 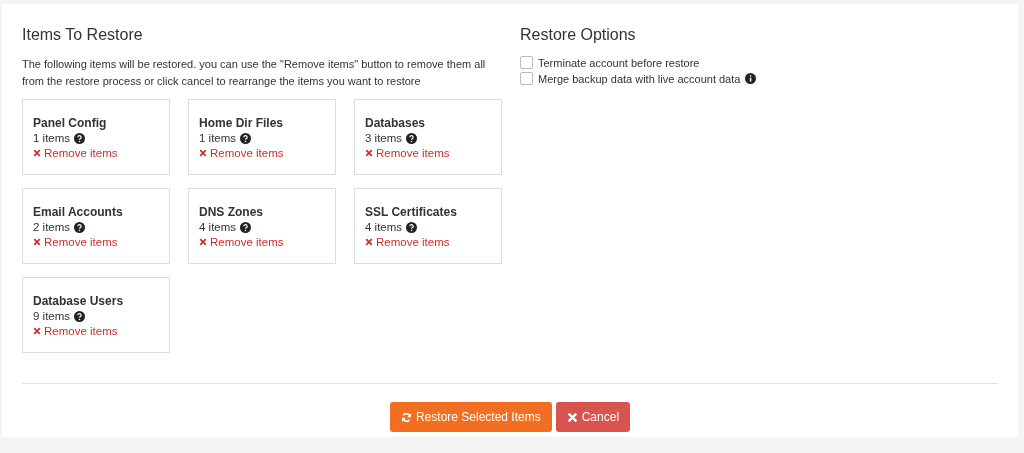 I want to click on item-count: 2 items, so click(x=52, y=227).